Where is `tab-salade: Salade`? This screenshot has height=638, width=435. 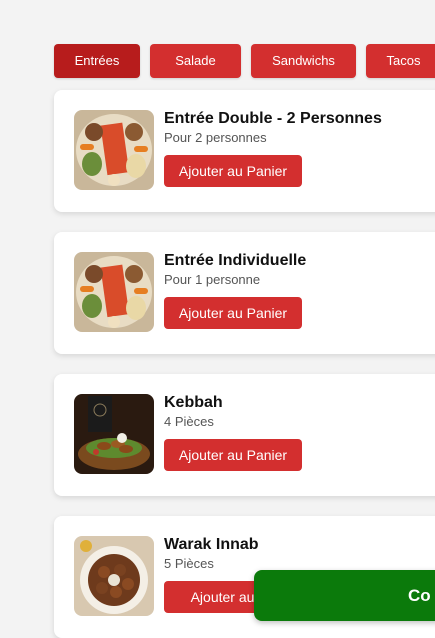 tab-salade: Salade is located at coordinates (195, 61).